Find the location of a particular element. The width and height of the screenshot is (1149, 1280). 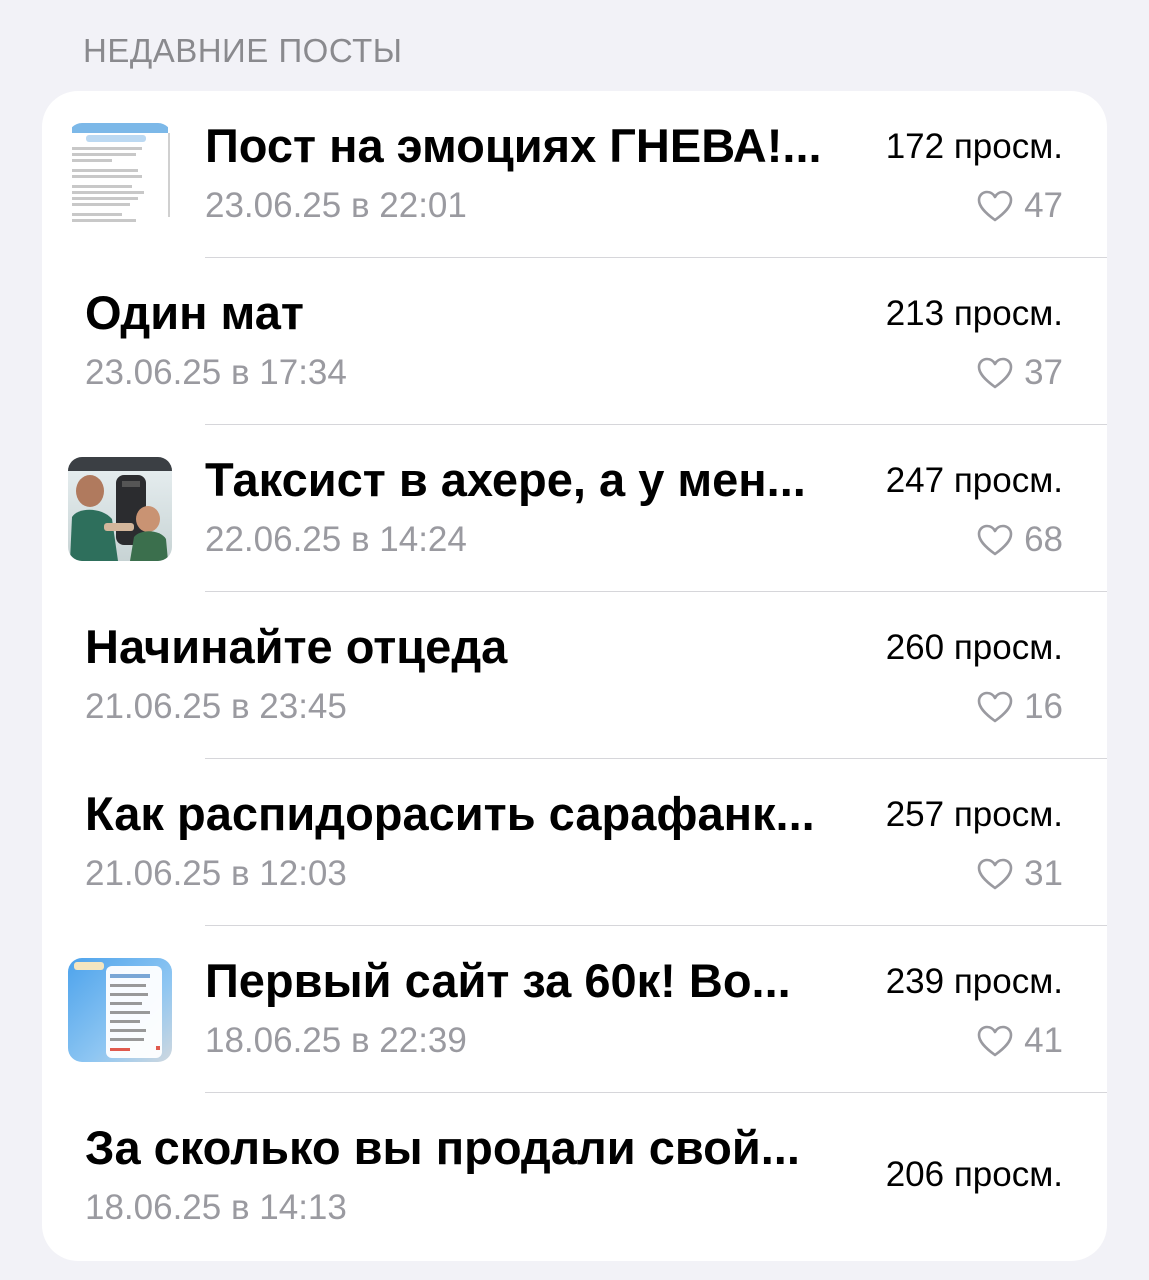

post-date: 18.06.25 в 14:13 is located at coordinates (216, 1207).